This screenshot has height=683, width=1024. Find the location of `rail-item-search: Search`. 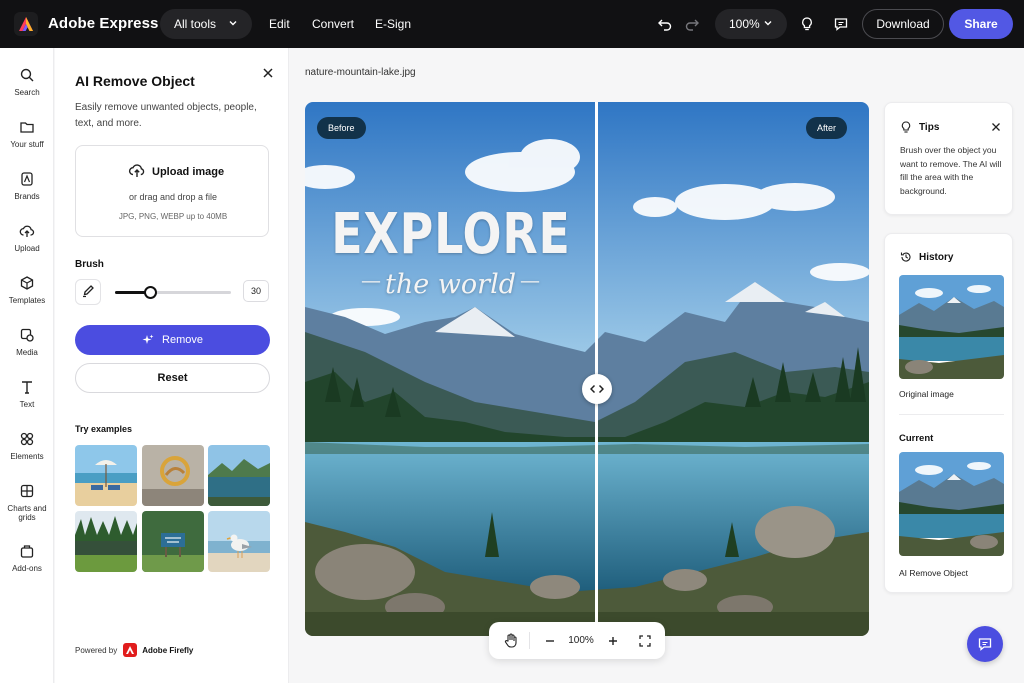

rail-item-search: Search is located at coordinates (27, 81).